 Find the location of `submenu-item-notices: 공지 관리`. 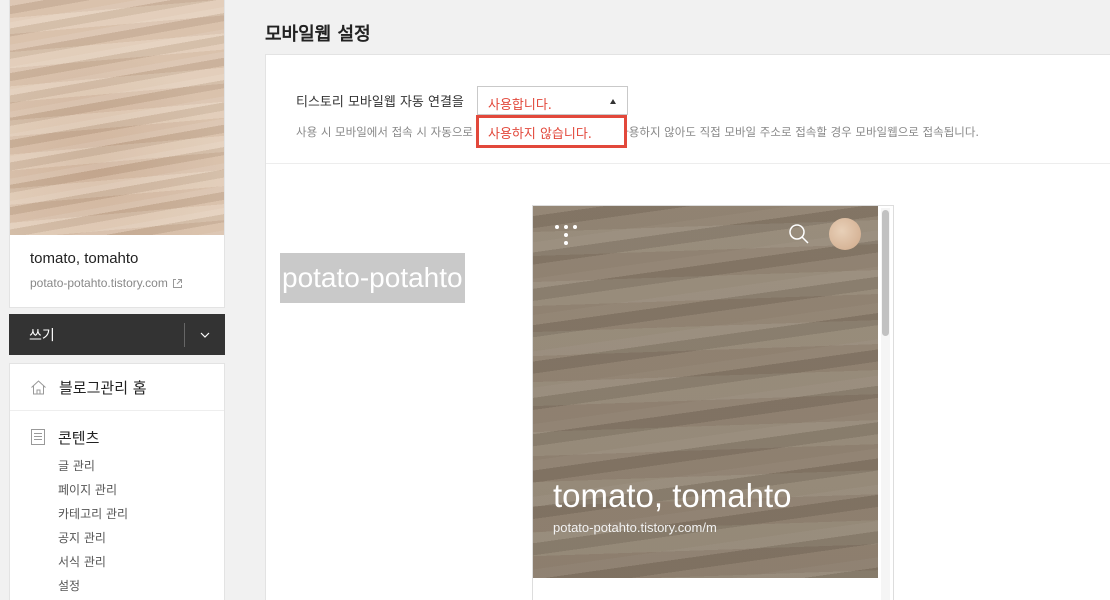

submenu-item-notices: 공지 관리 is located at coordinates (141, 538).